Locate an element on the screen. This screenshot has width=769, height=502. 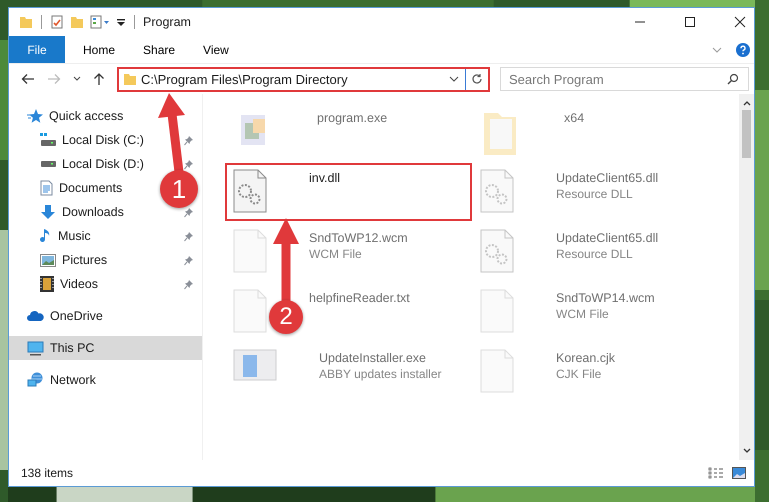
up-arrow-icon is located at coordinates (99, 79).